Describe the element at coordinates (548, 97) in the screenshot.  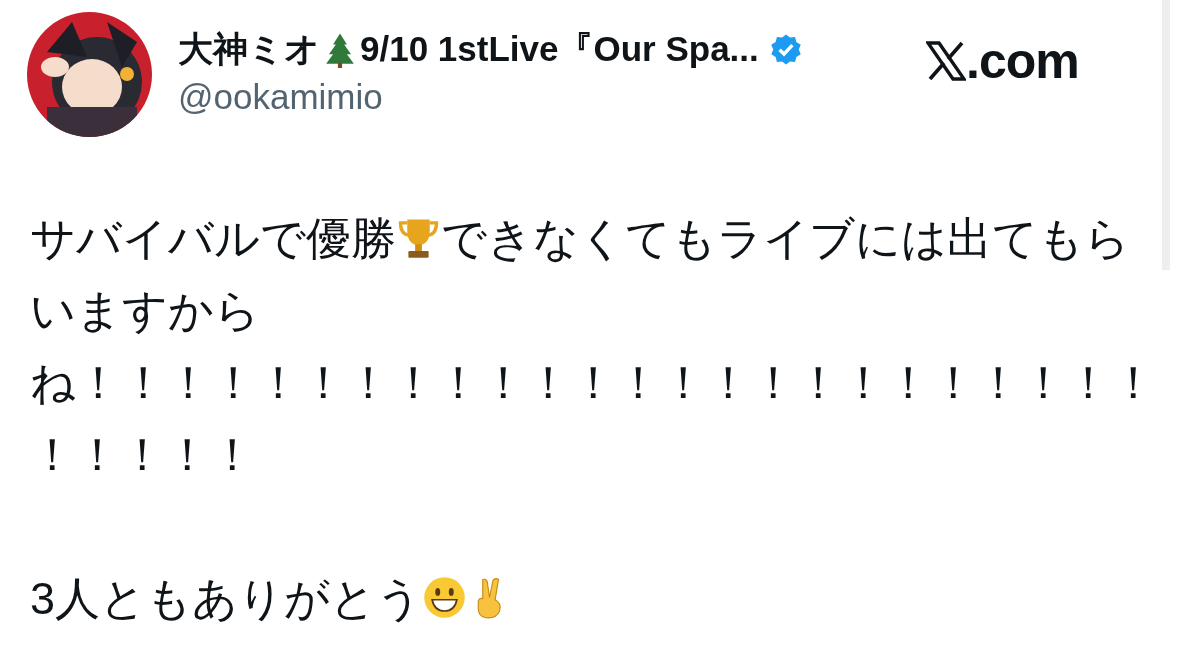
I see `user-handle: @ookamimio` at that location.